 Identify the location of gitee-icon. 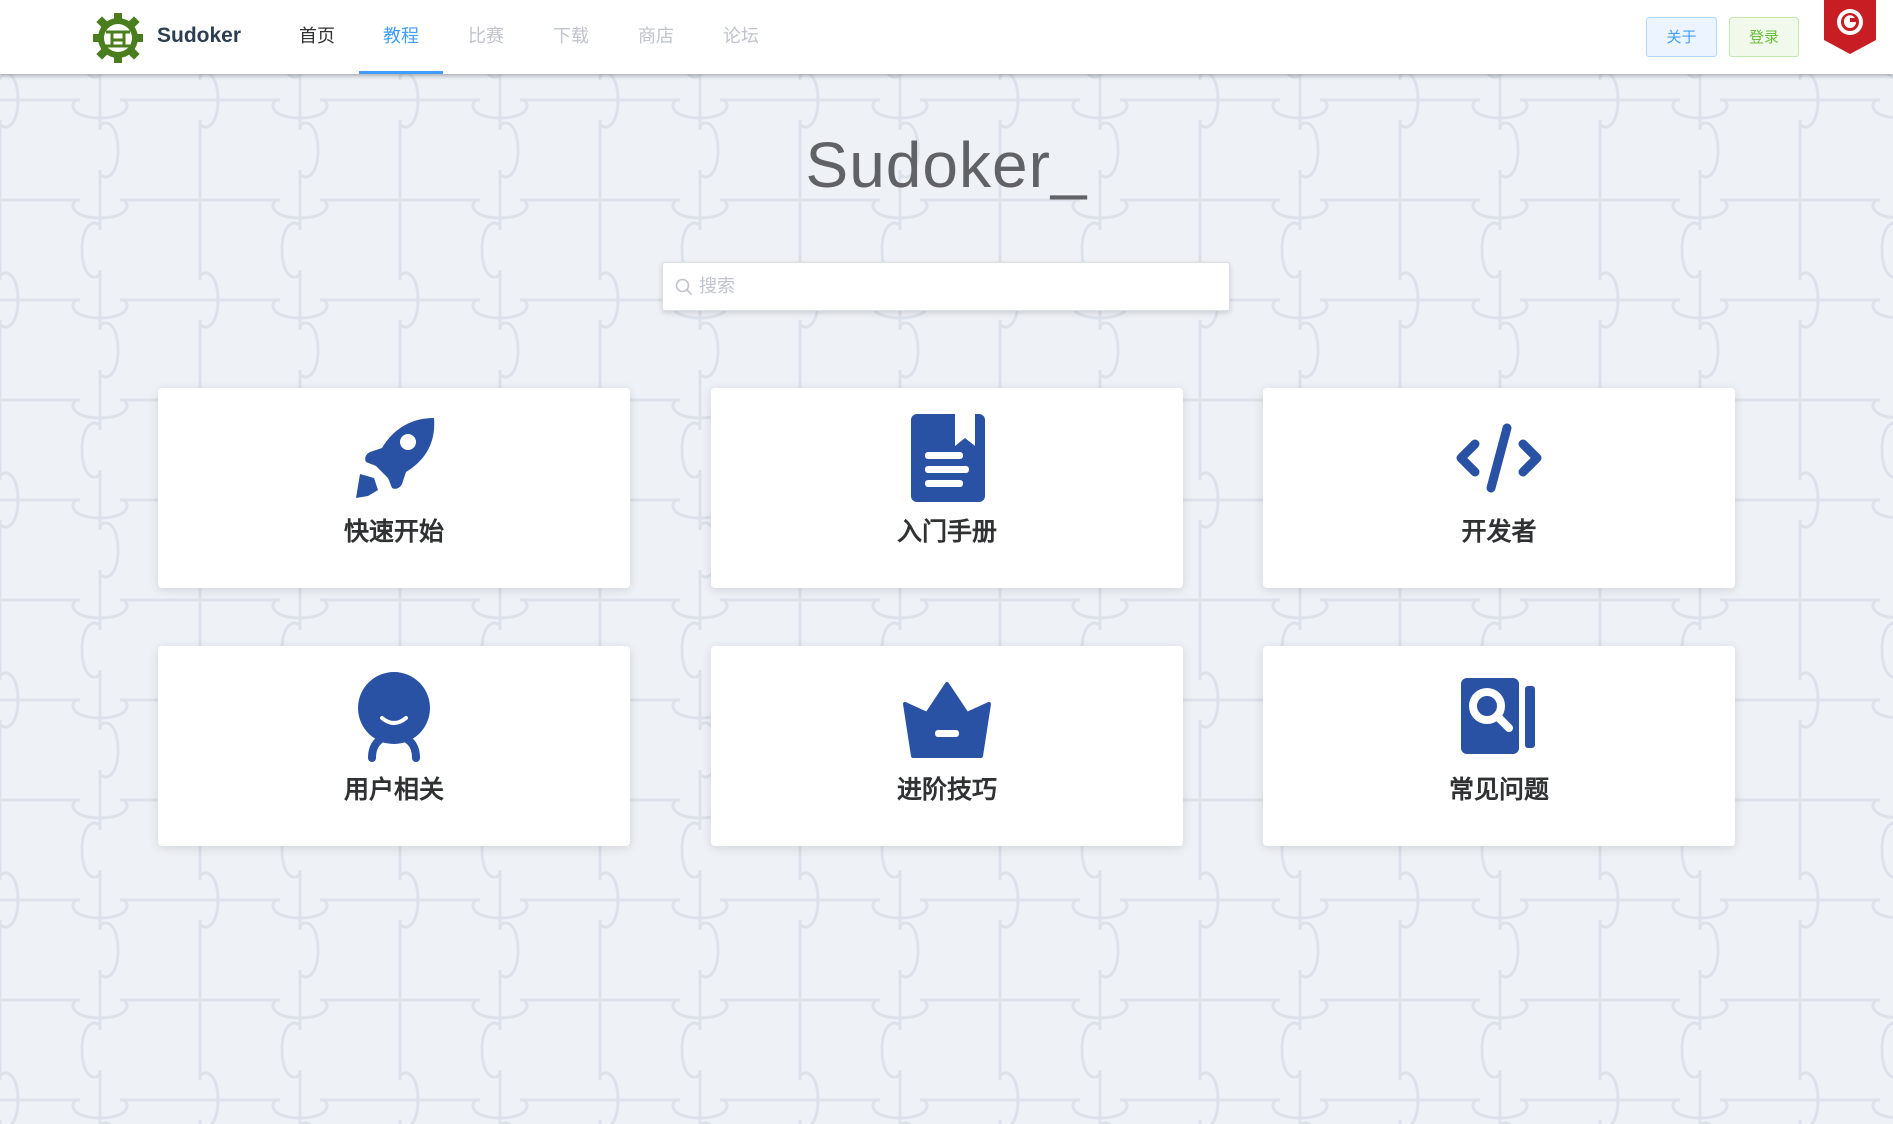
(1850, 27).